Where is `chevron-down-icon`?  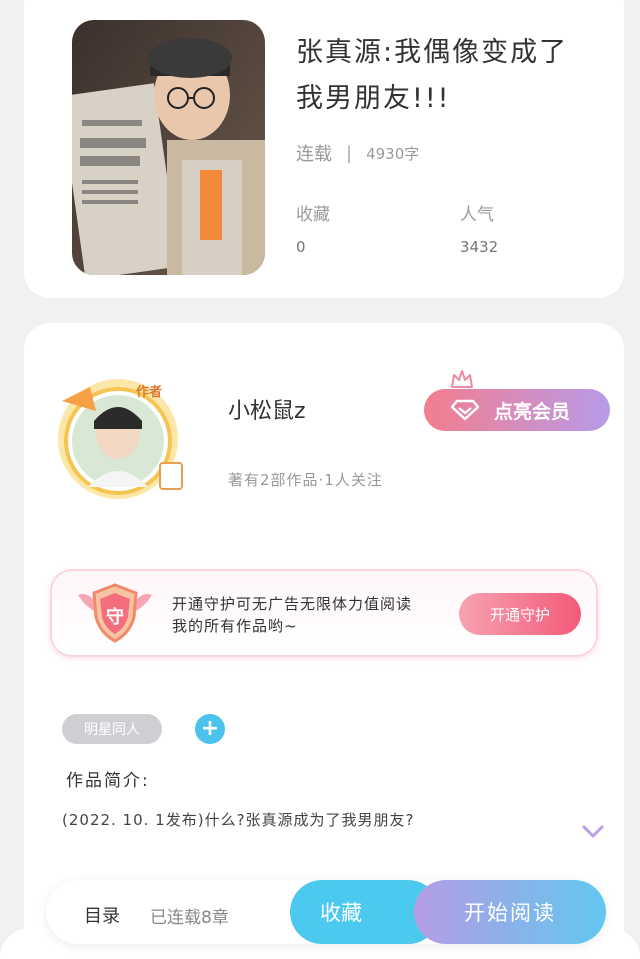 chevron-down-icon is located at coordinates (593, 832).